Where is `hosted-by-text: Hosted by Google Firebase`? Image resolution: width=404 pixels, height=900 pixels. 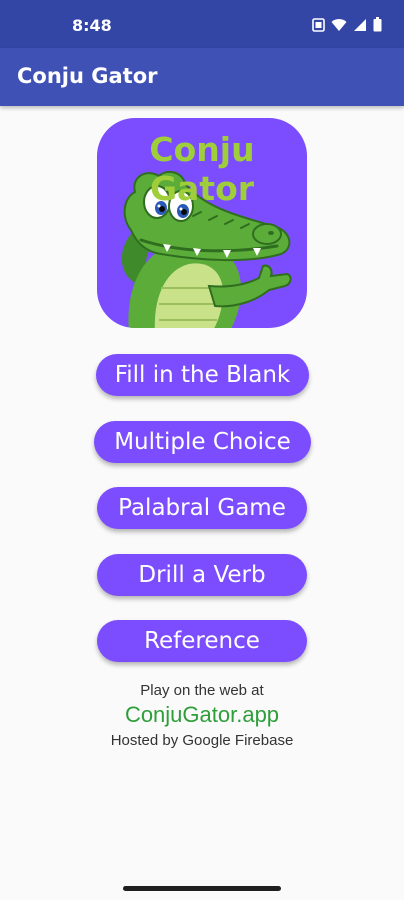 hosted-by-text: Hosted by Google Firebase is located at coordinates (202, 740).